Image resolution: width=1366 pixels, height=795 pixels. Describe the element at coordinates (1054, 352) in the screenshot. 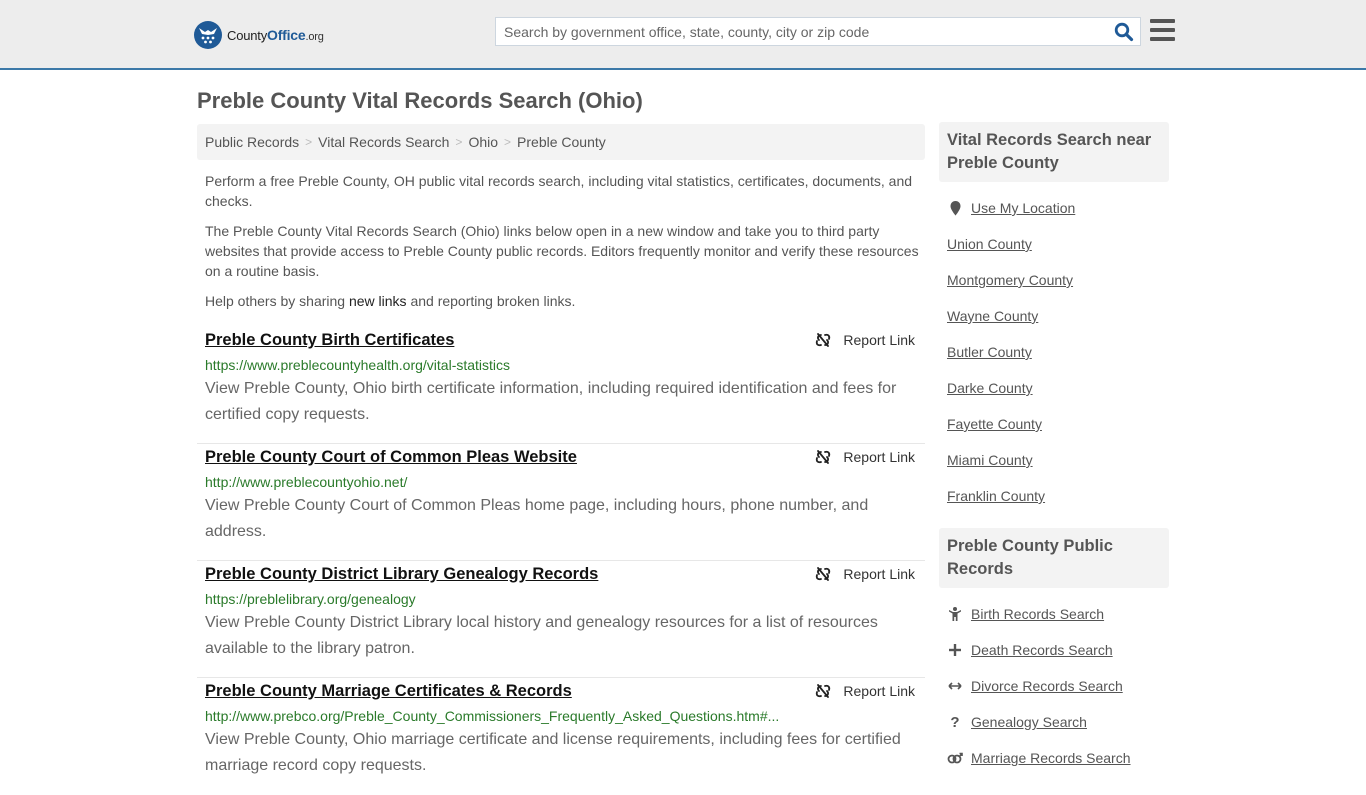

I see `nearby-county-item: Butler County` at that location.